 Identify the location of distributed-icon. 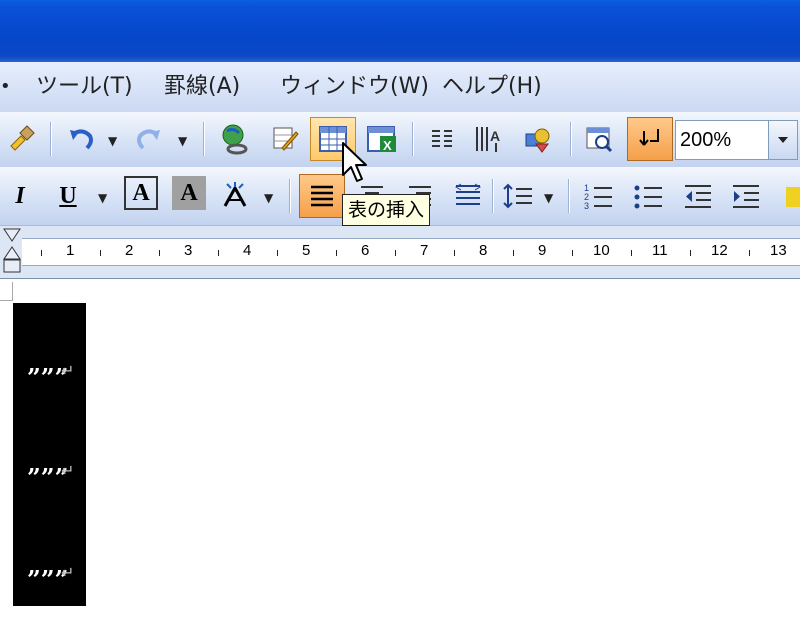
(468, 196).